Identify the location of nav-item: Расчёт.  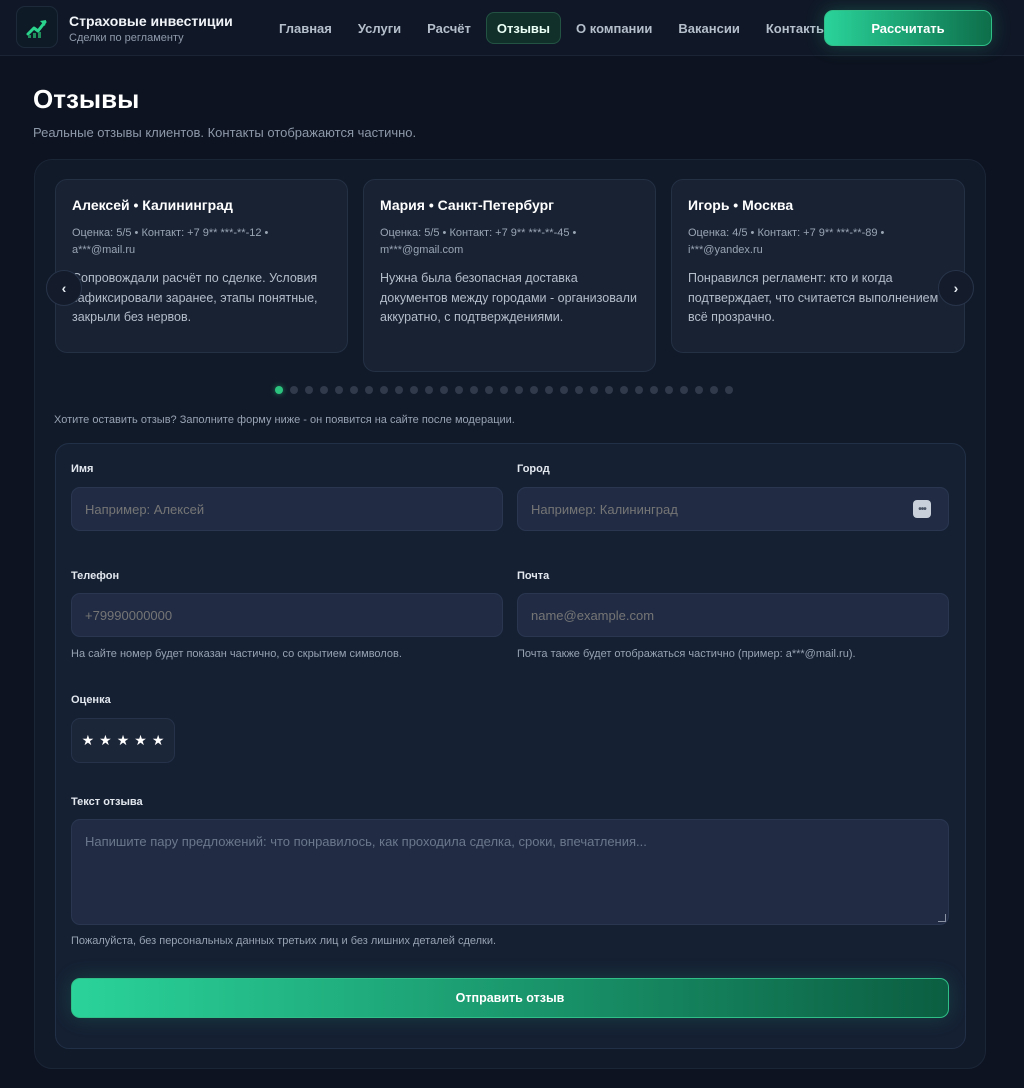
(449, 28).